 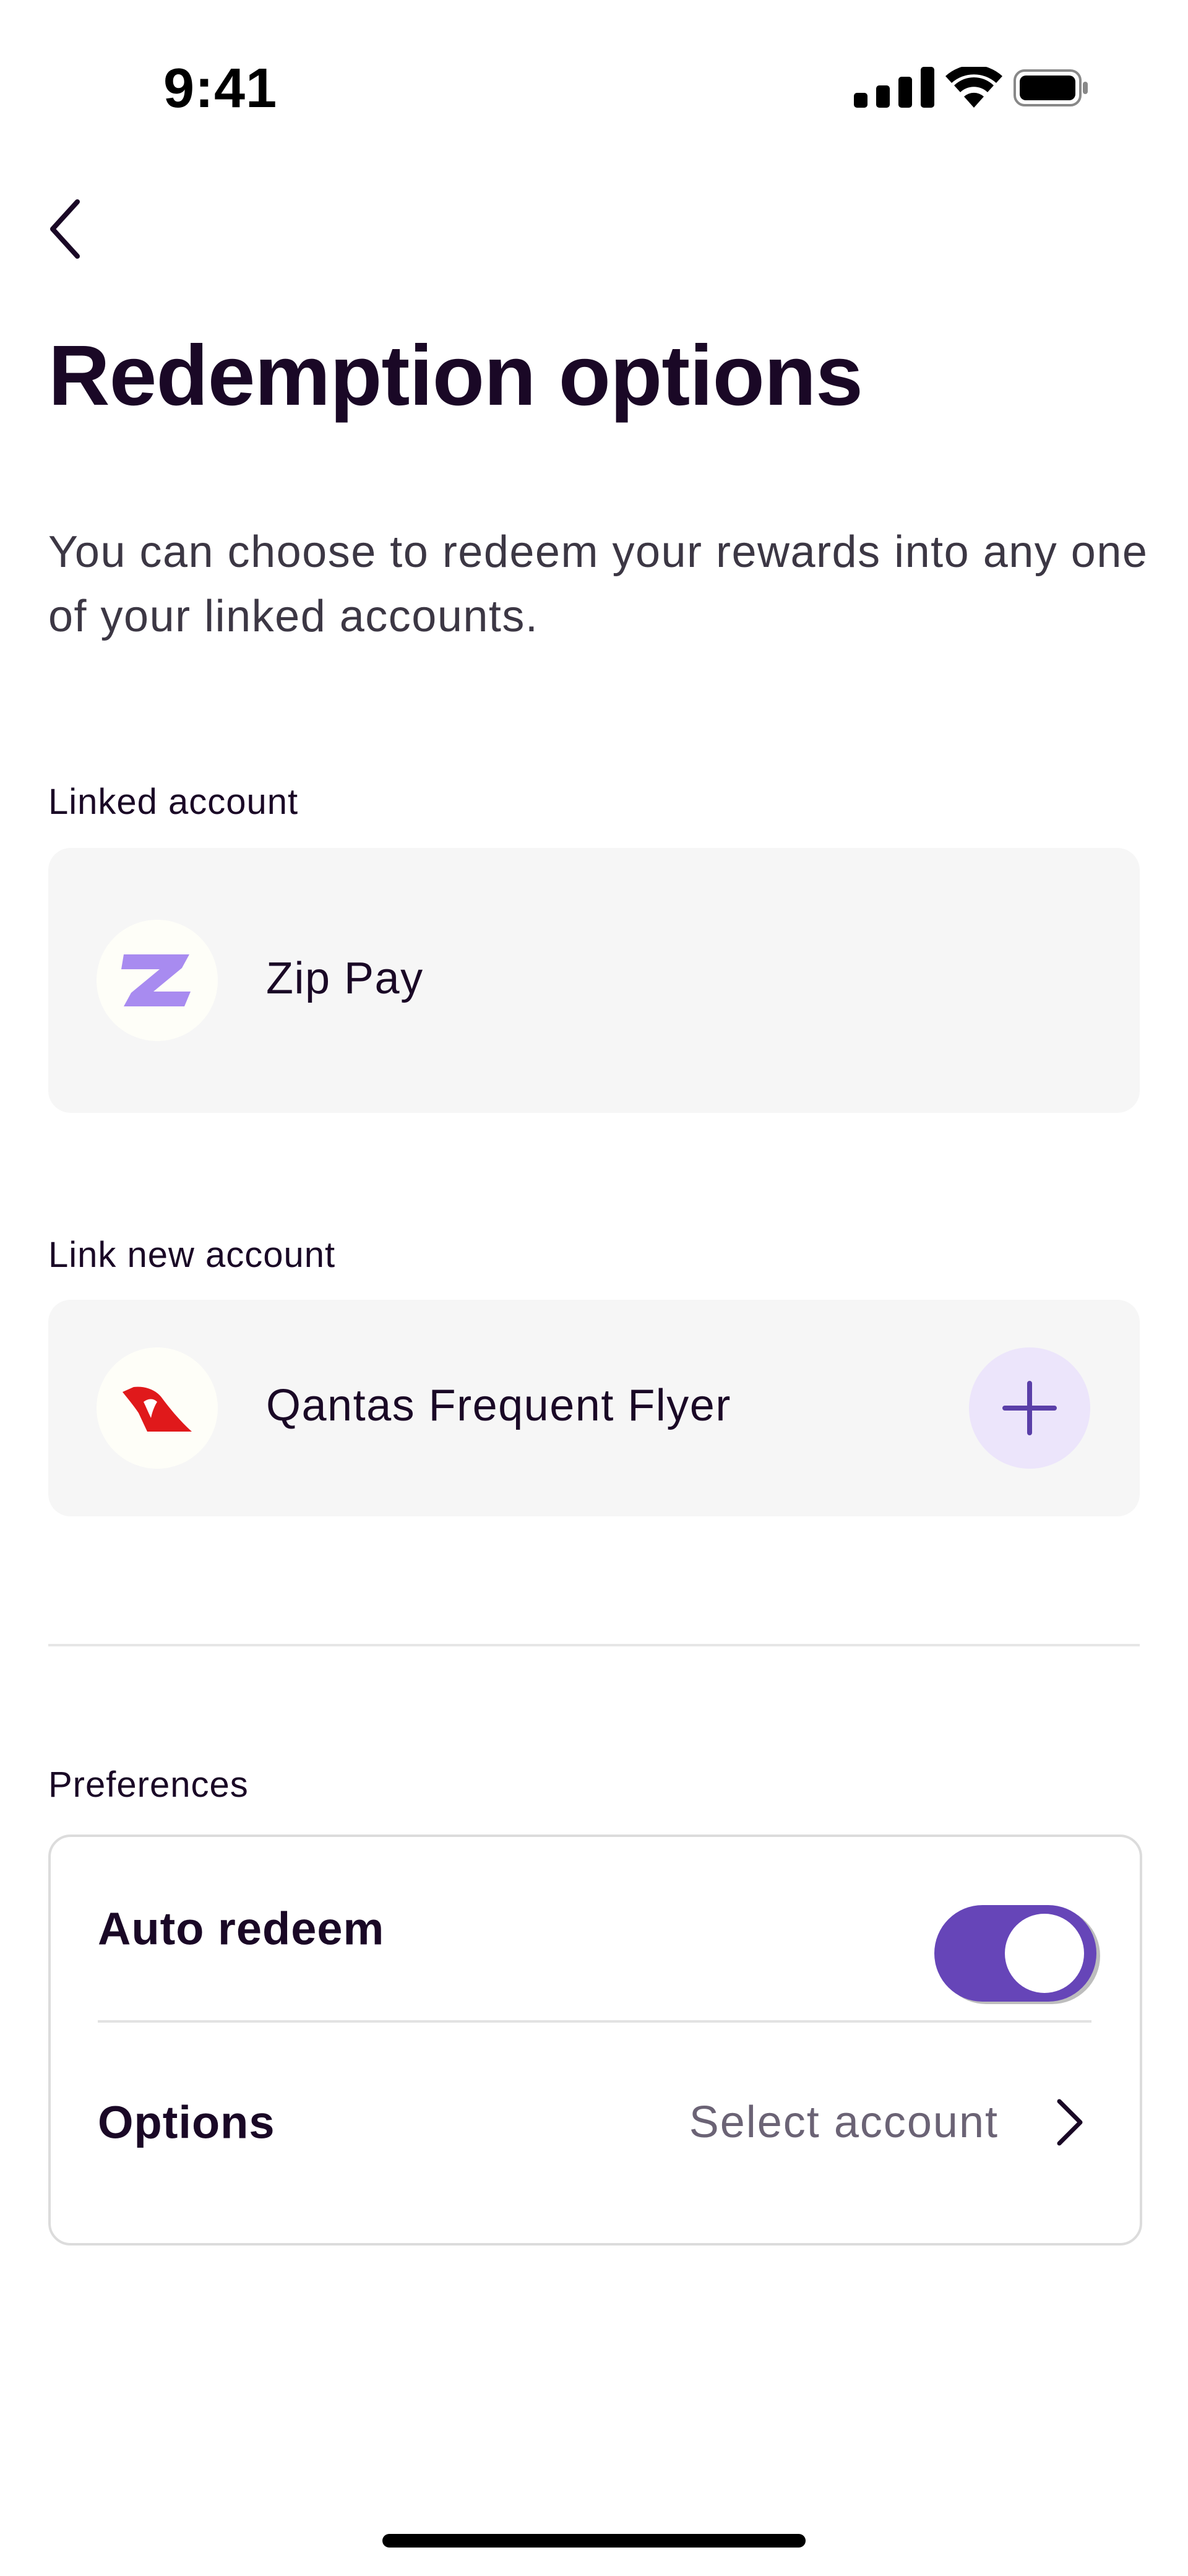 I want to click on qantas-logo-icon, so click(x=157, y=1409).